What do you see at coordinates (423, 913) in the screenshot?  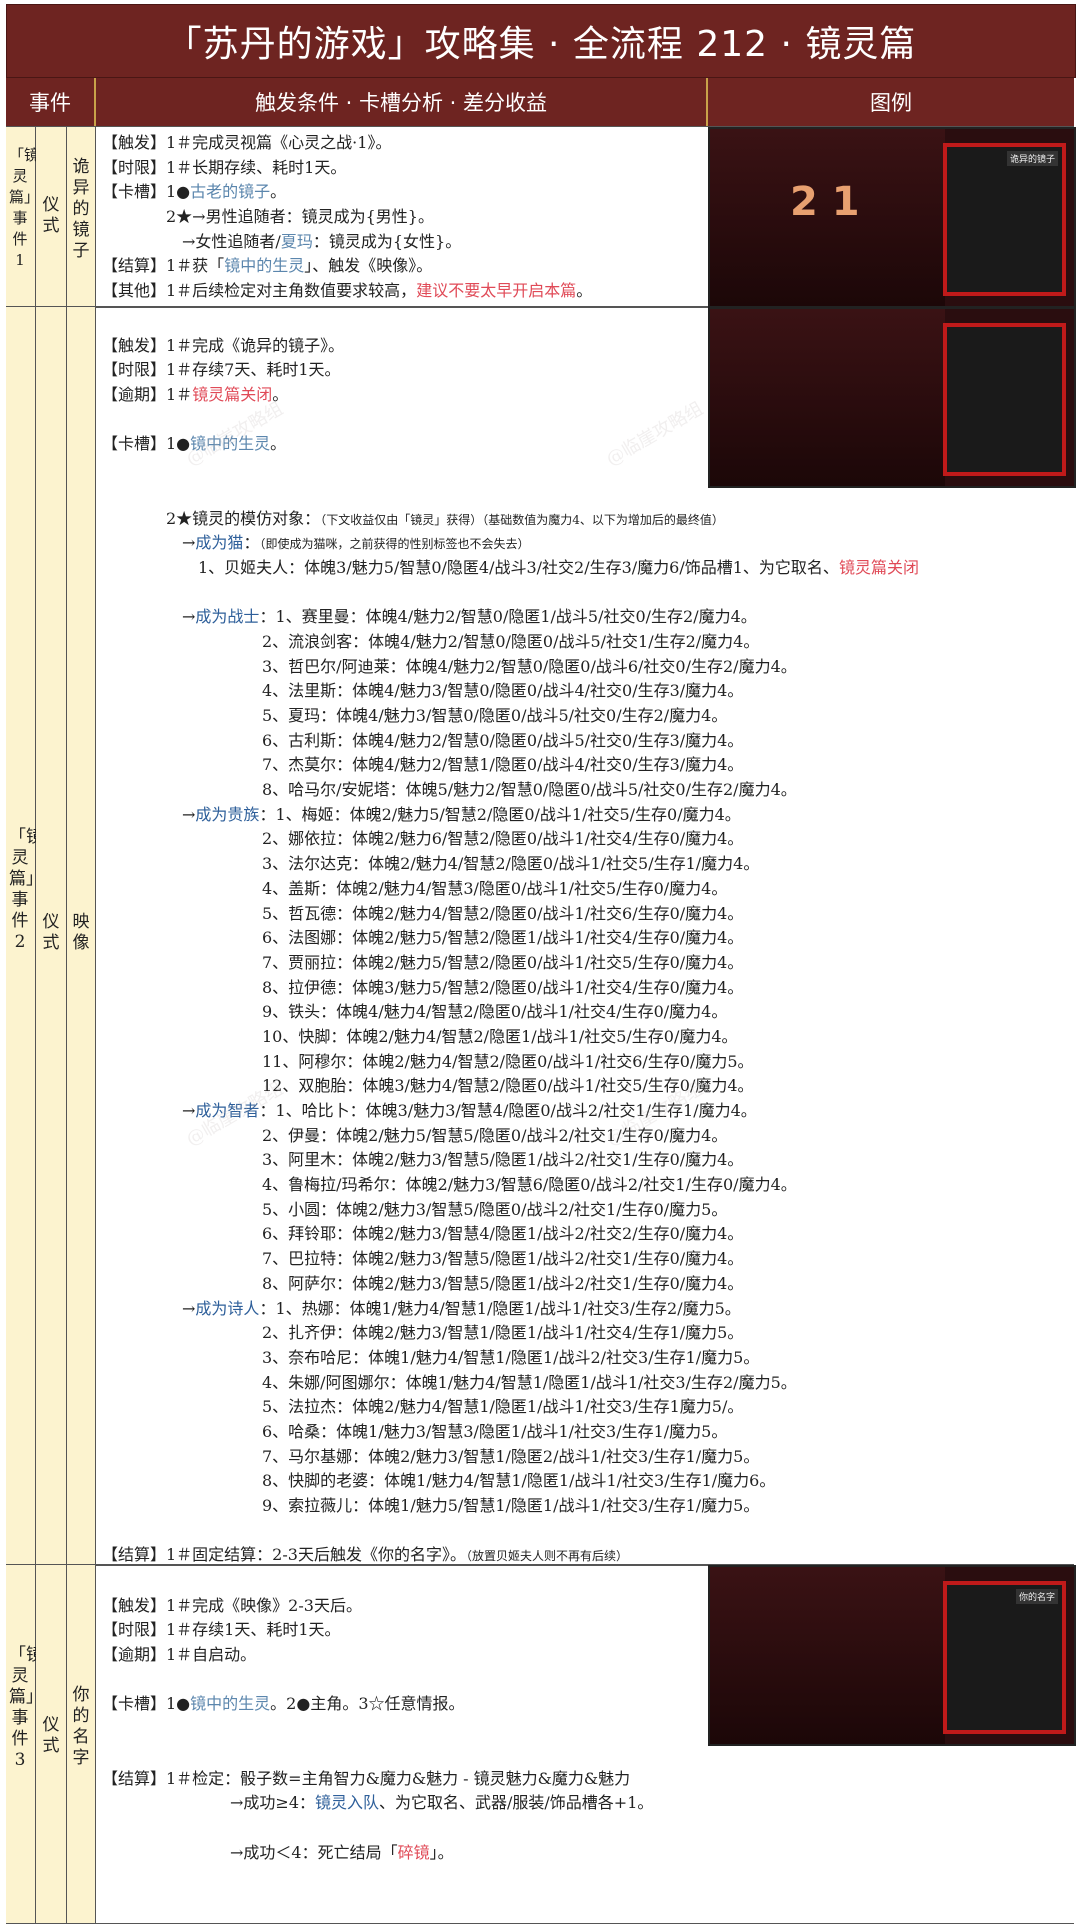 I see `line-text: 5、哲瓦德：体魄2/魅力4/智慧2/隐匿0/战斗1/社交6/生存0/魔力4。` at bounding box center [423, 913].